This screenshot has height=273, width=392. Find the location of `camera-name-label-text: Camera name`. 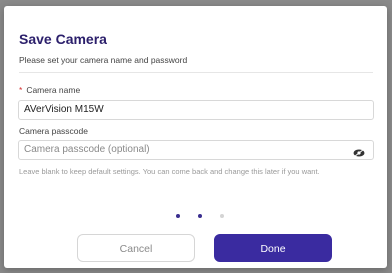

camera-name-label-text: Camera name is located at coordinates (53, 90).